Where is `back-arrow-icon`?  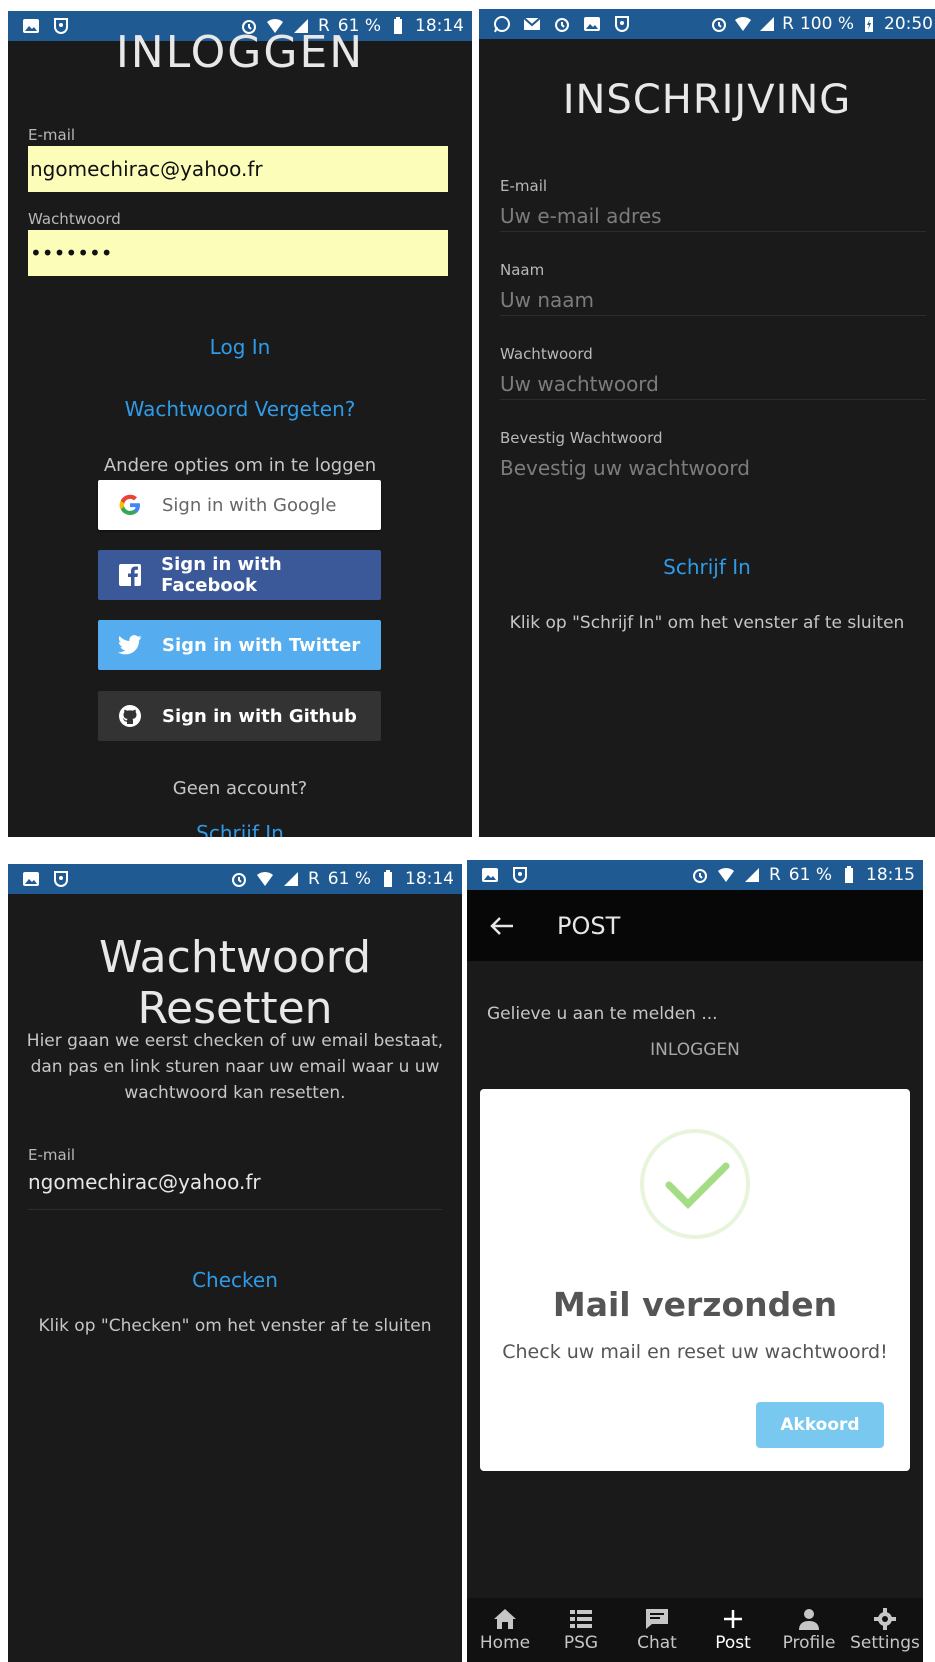
back-arrow-icon is located at coordinates (502, 926).